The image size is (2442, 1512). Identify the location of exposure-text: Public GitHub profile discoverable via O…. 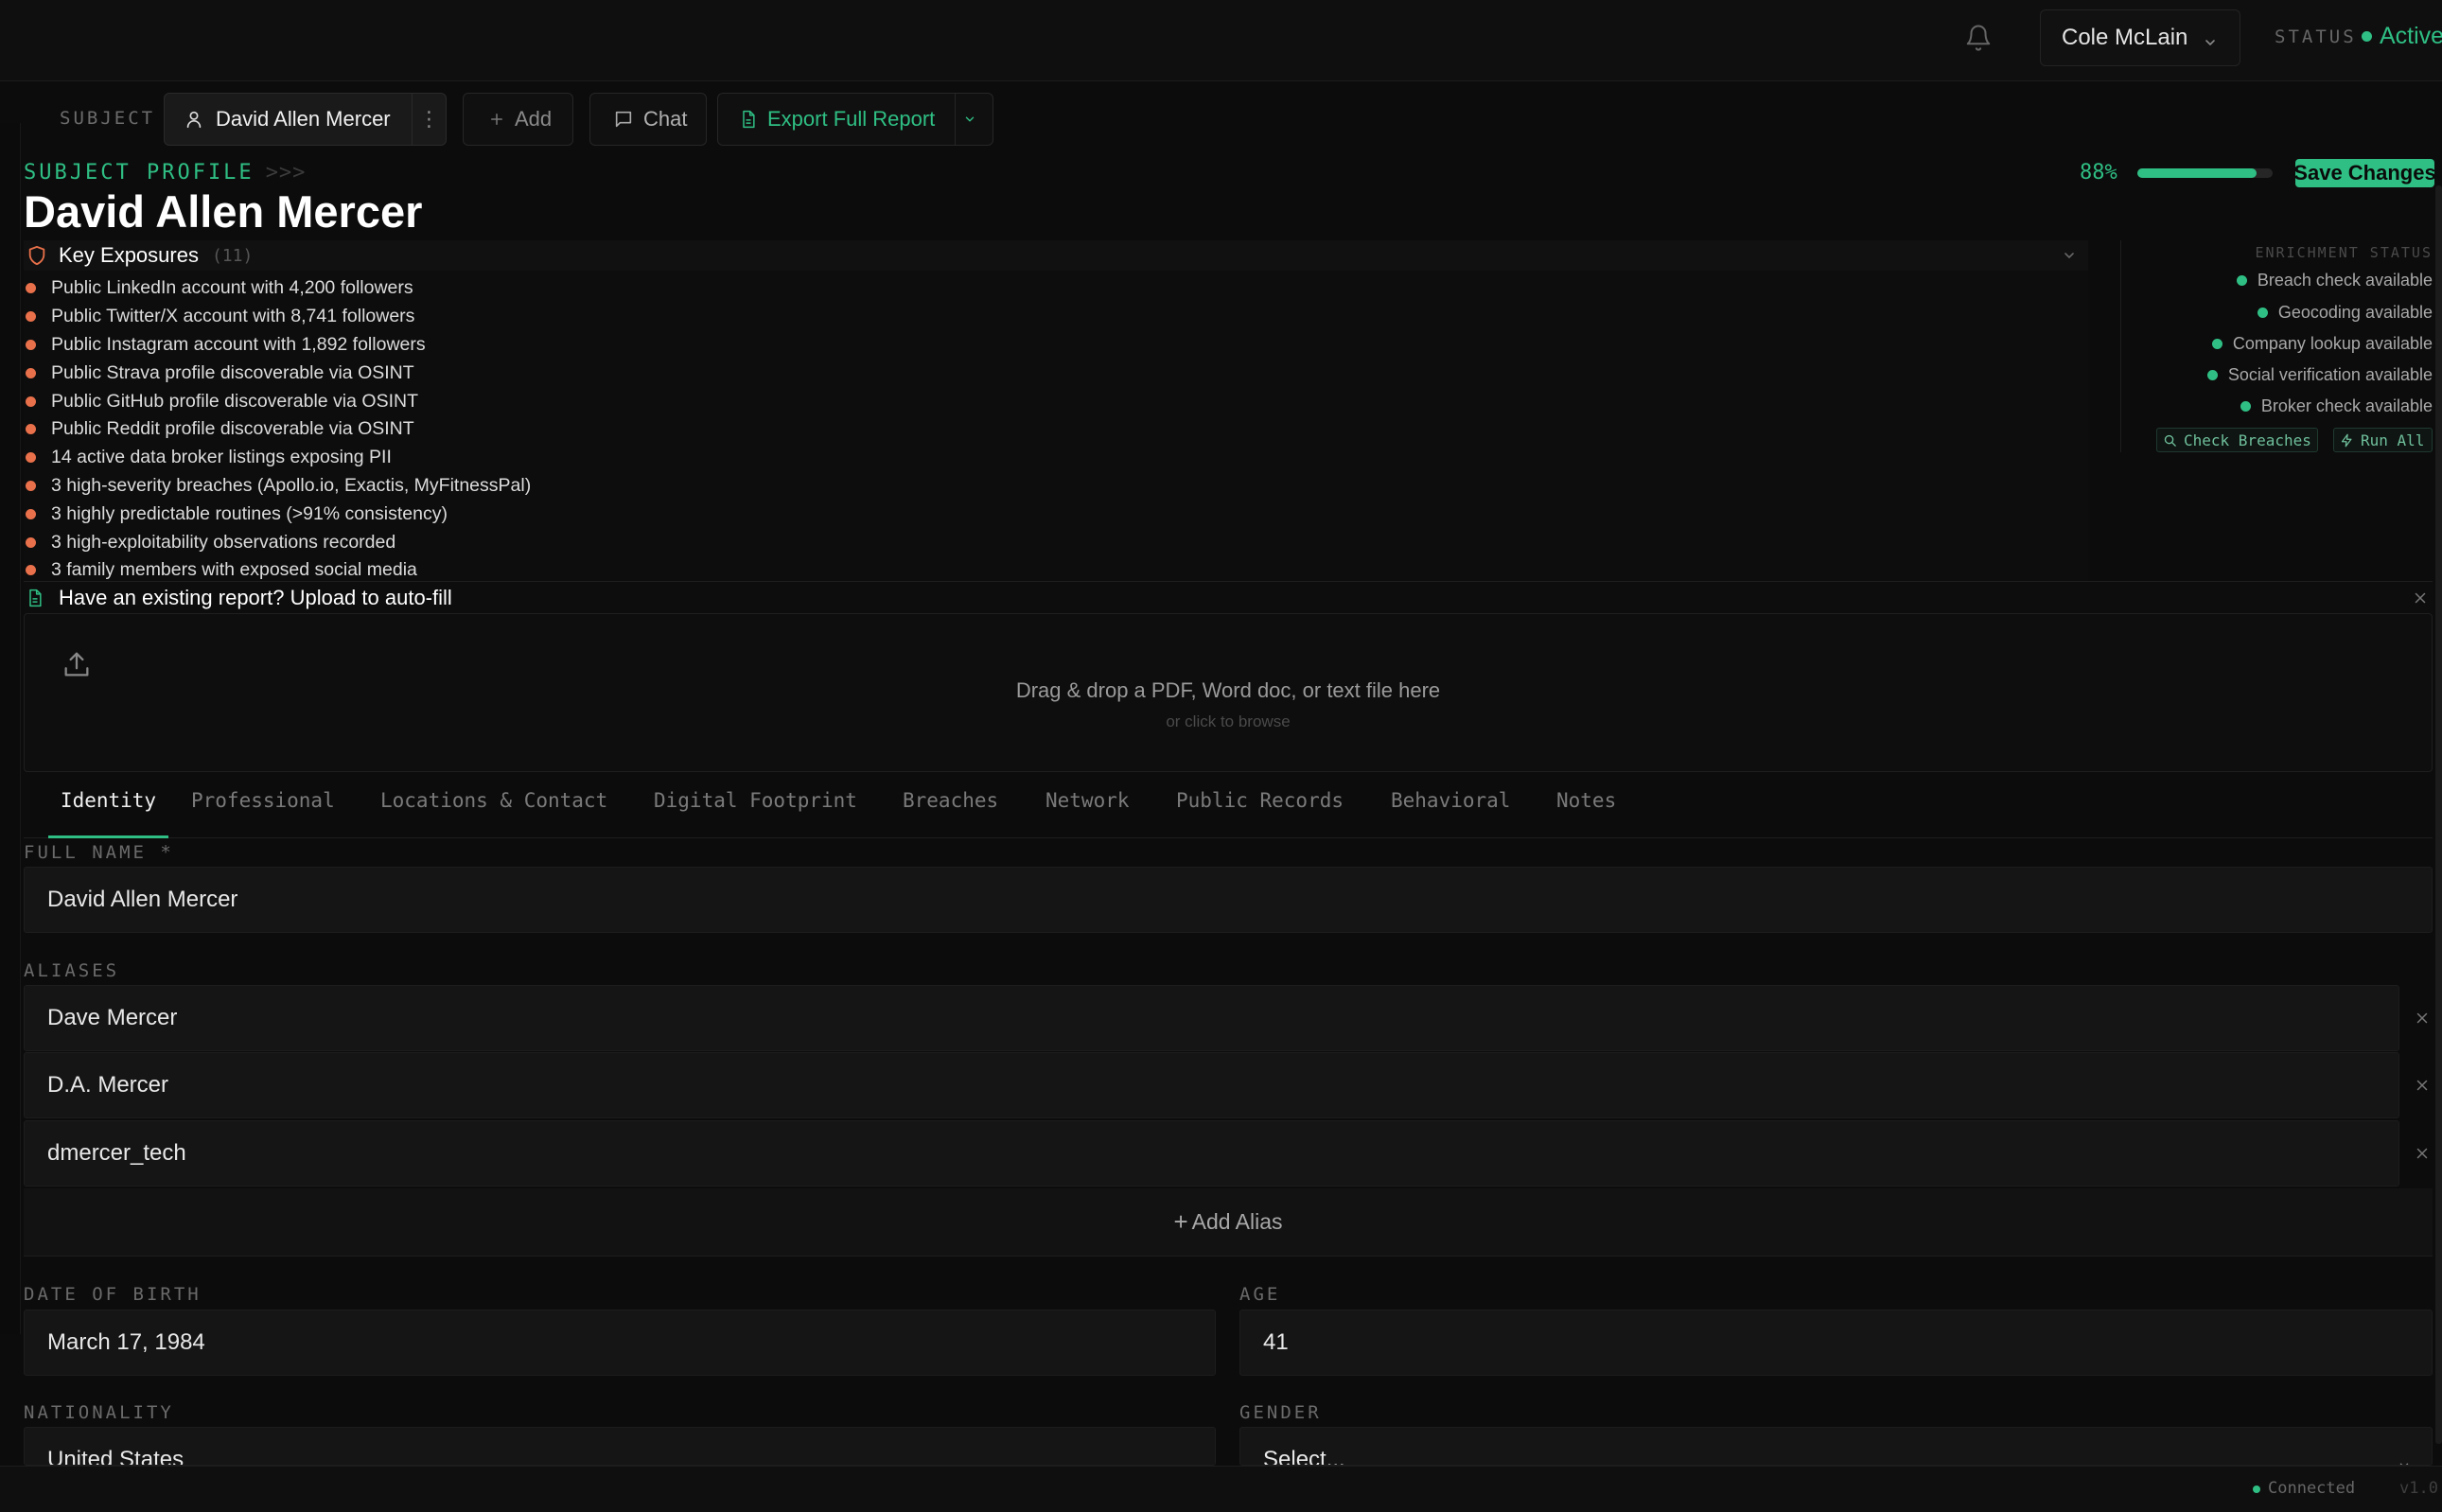
(234, 401).